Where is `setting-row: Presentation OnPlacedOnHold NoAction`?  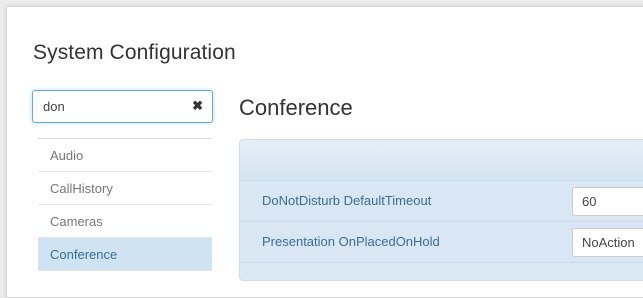
setting-row: Presentation OnPlacedOnHold NoAction is located at coordinates (441, 242).